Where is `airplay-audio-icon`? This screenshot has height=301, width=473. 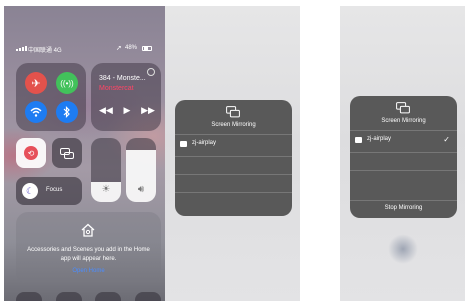
airplay-audio-icon is located at coordinates (151, 72).